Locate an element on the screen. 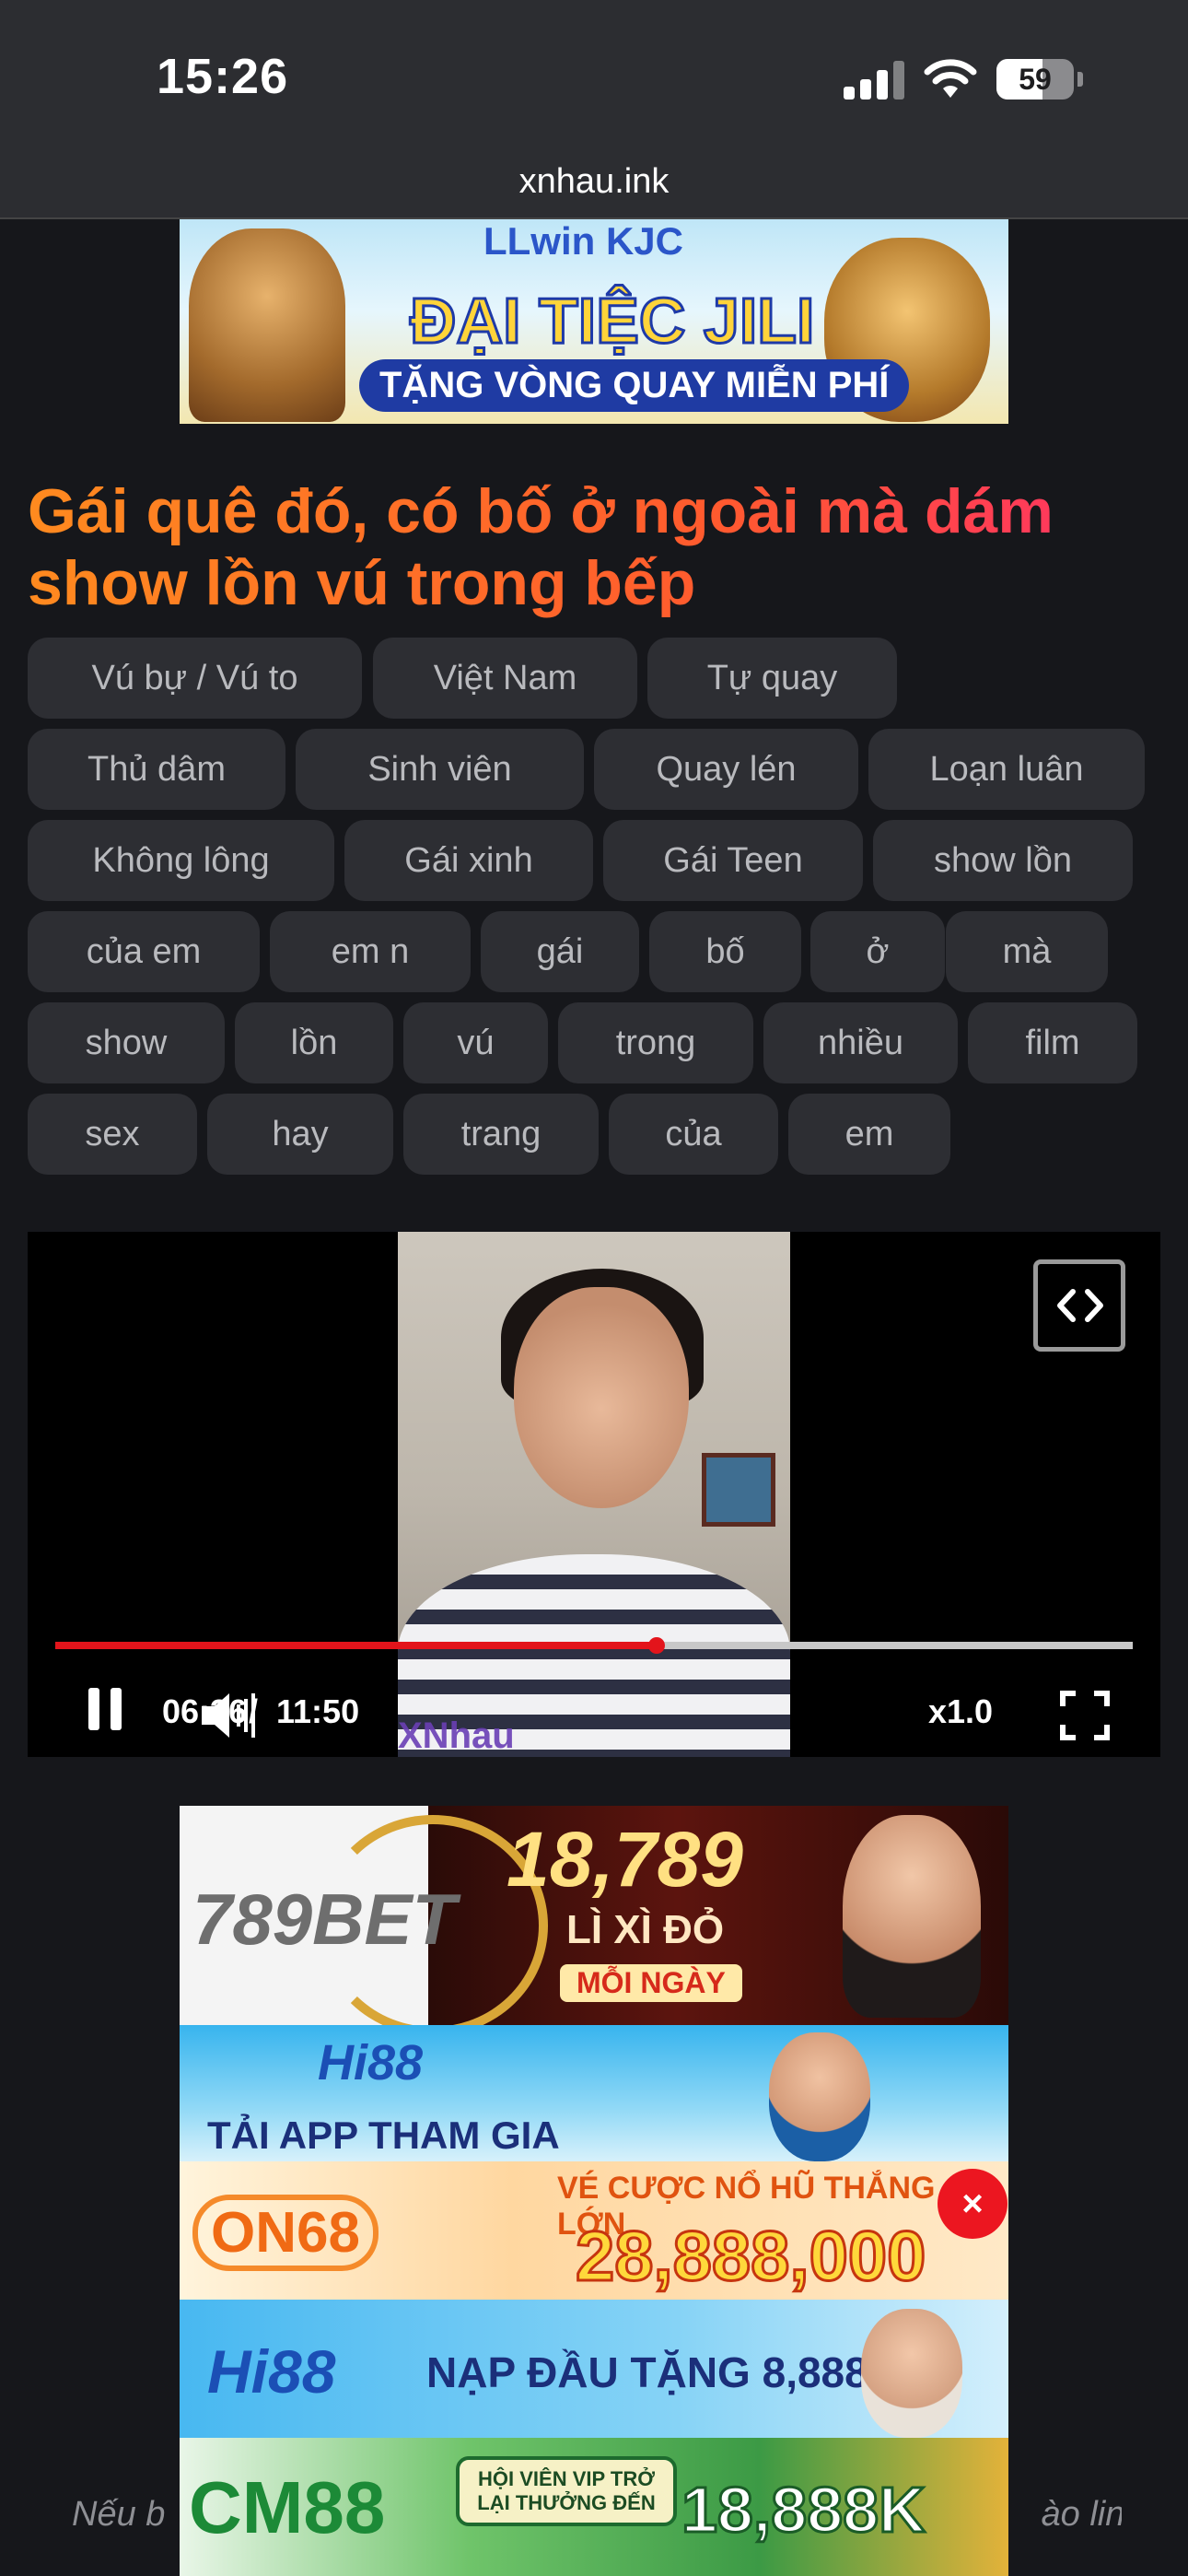 Image resolution: width=1188 pixels, height=2576 pixels. tag-chip: của em is located at coordinates (144, 951).